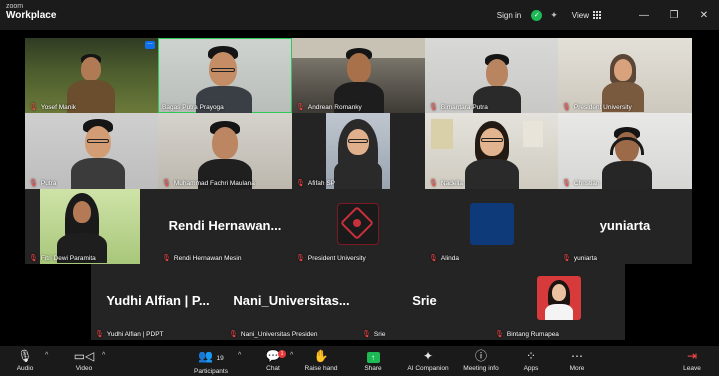 The width and height of the screenshot is (719, 376). What do you see at coordinates (446, 183) in the screenshot?
I see `participant-name: 🎙 Nadella` at bounding box center [446, 183].